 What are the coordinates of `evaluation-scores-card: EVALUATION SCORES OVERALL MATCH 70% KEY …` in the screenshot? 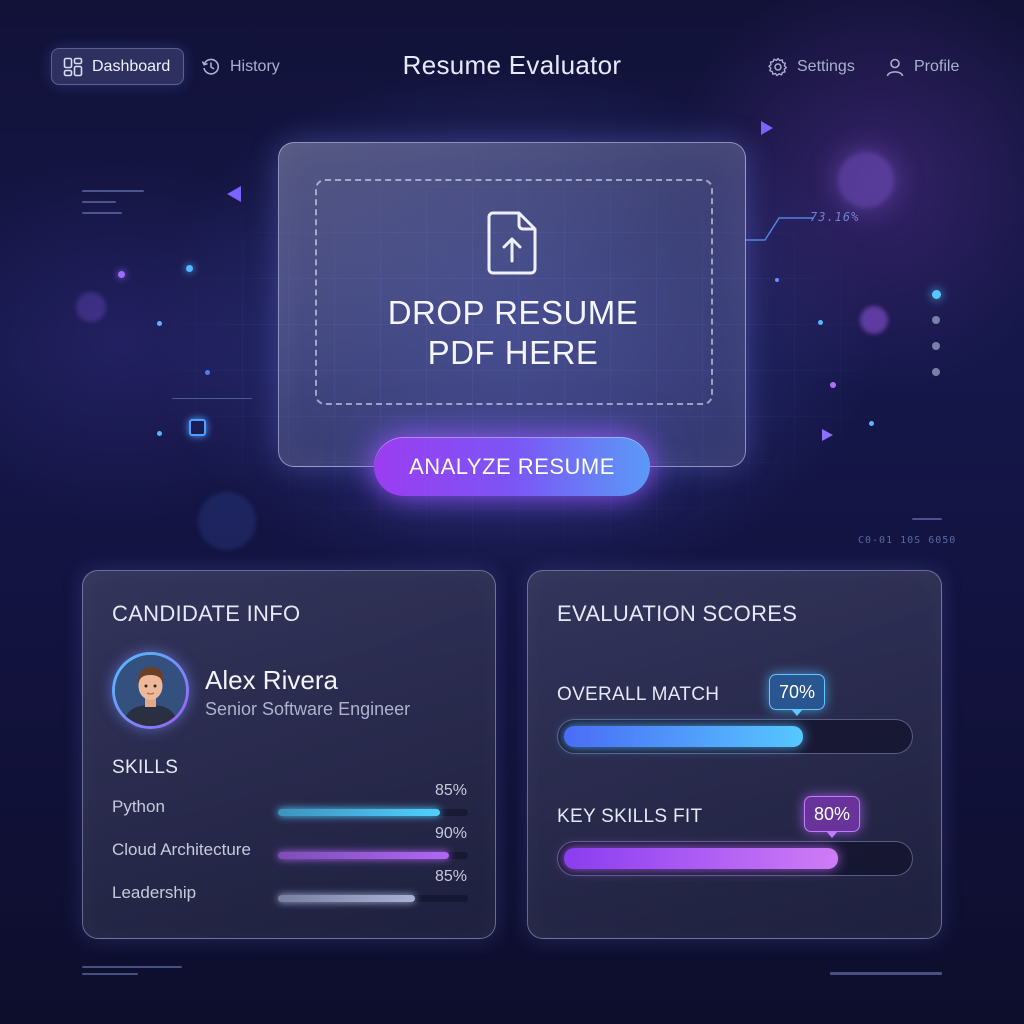 It's located at (734, 754).